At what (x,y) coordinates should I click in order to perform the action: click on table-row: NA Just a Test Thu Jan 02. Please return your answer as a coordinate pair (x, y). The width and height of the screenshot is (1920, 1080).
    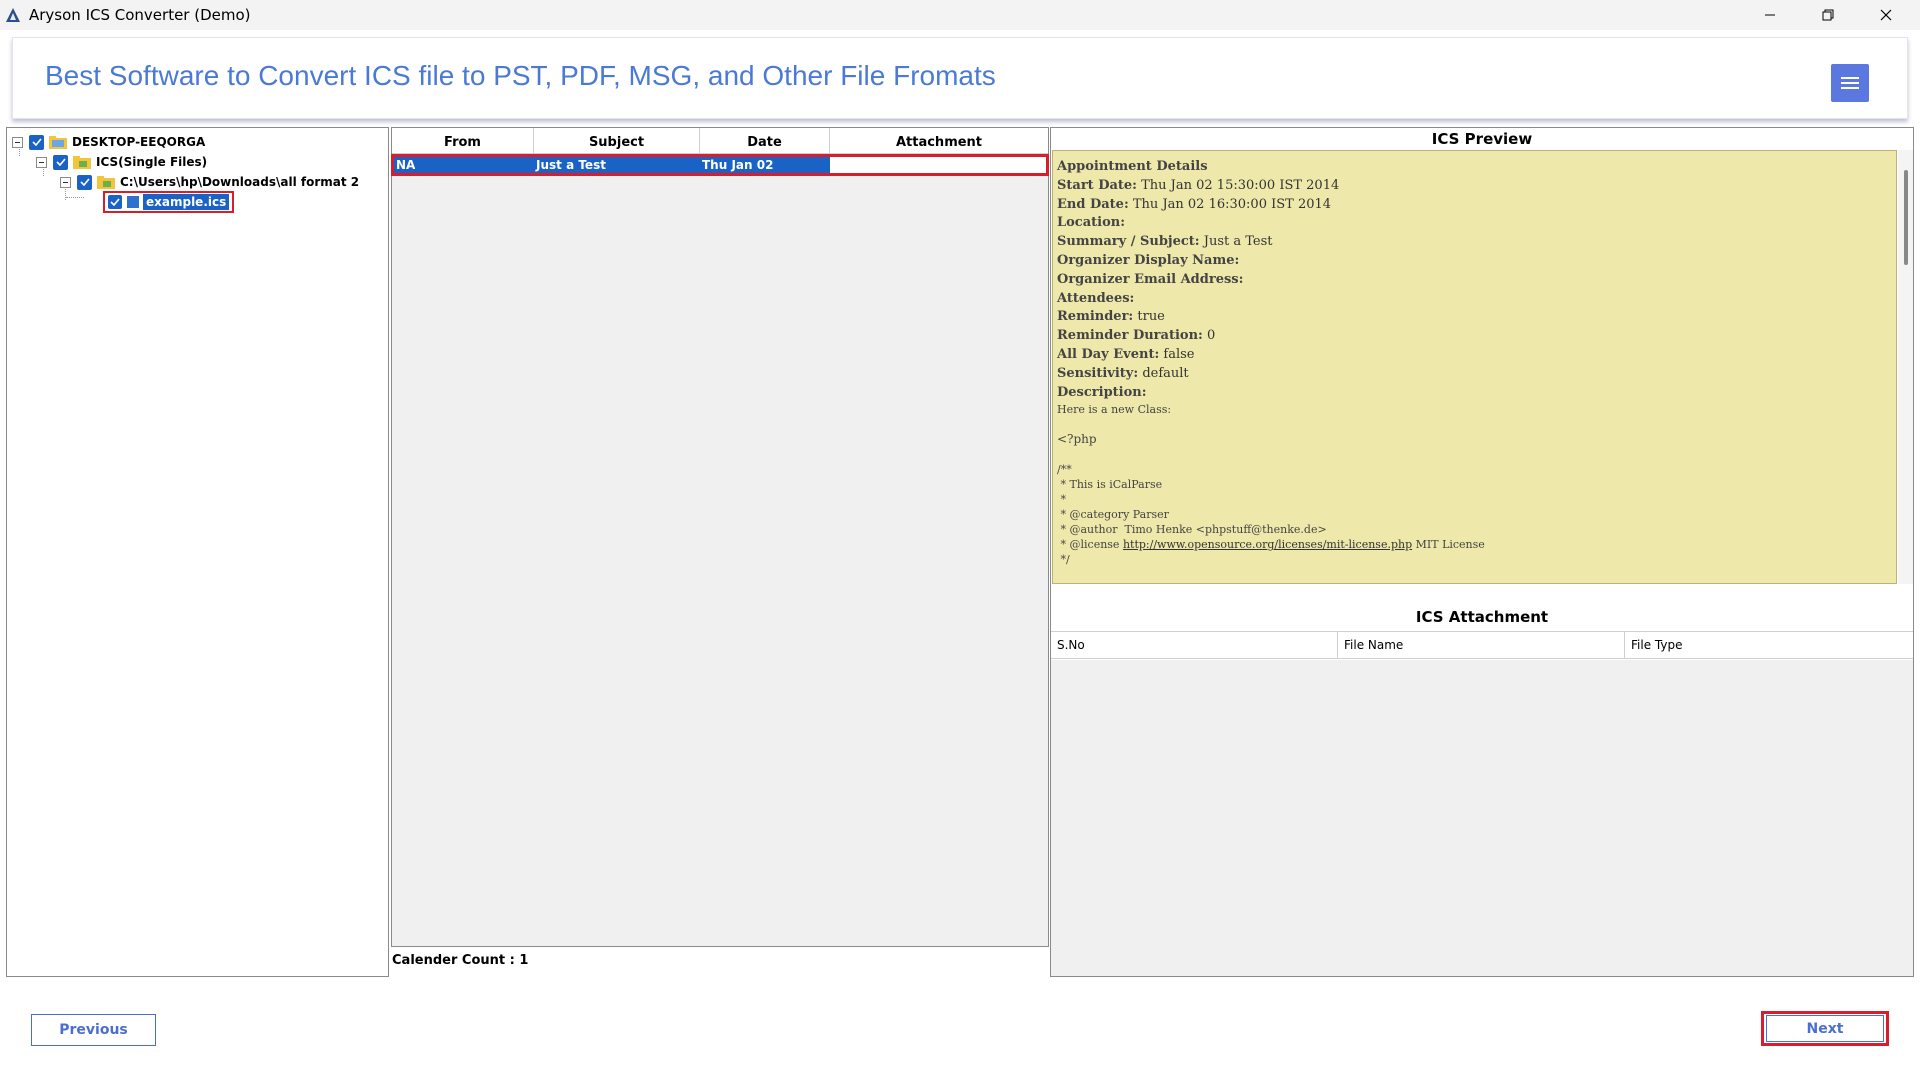
    Looking at the image, I should click on (720, 165).